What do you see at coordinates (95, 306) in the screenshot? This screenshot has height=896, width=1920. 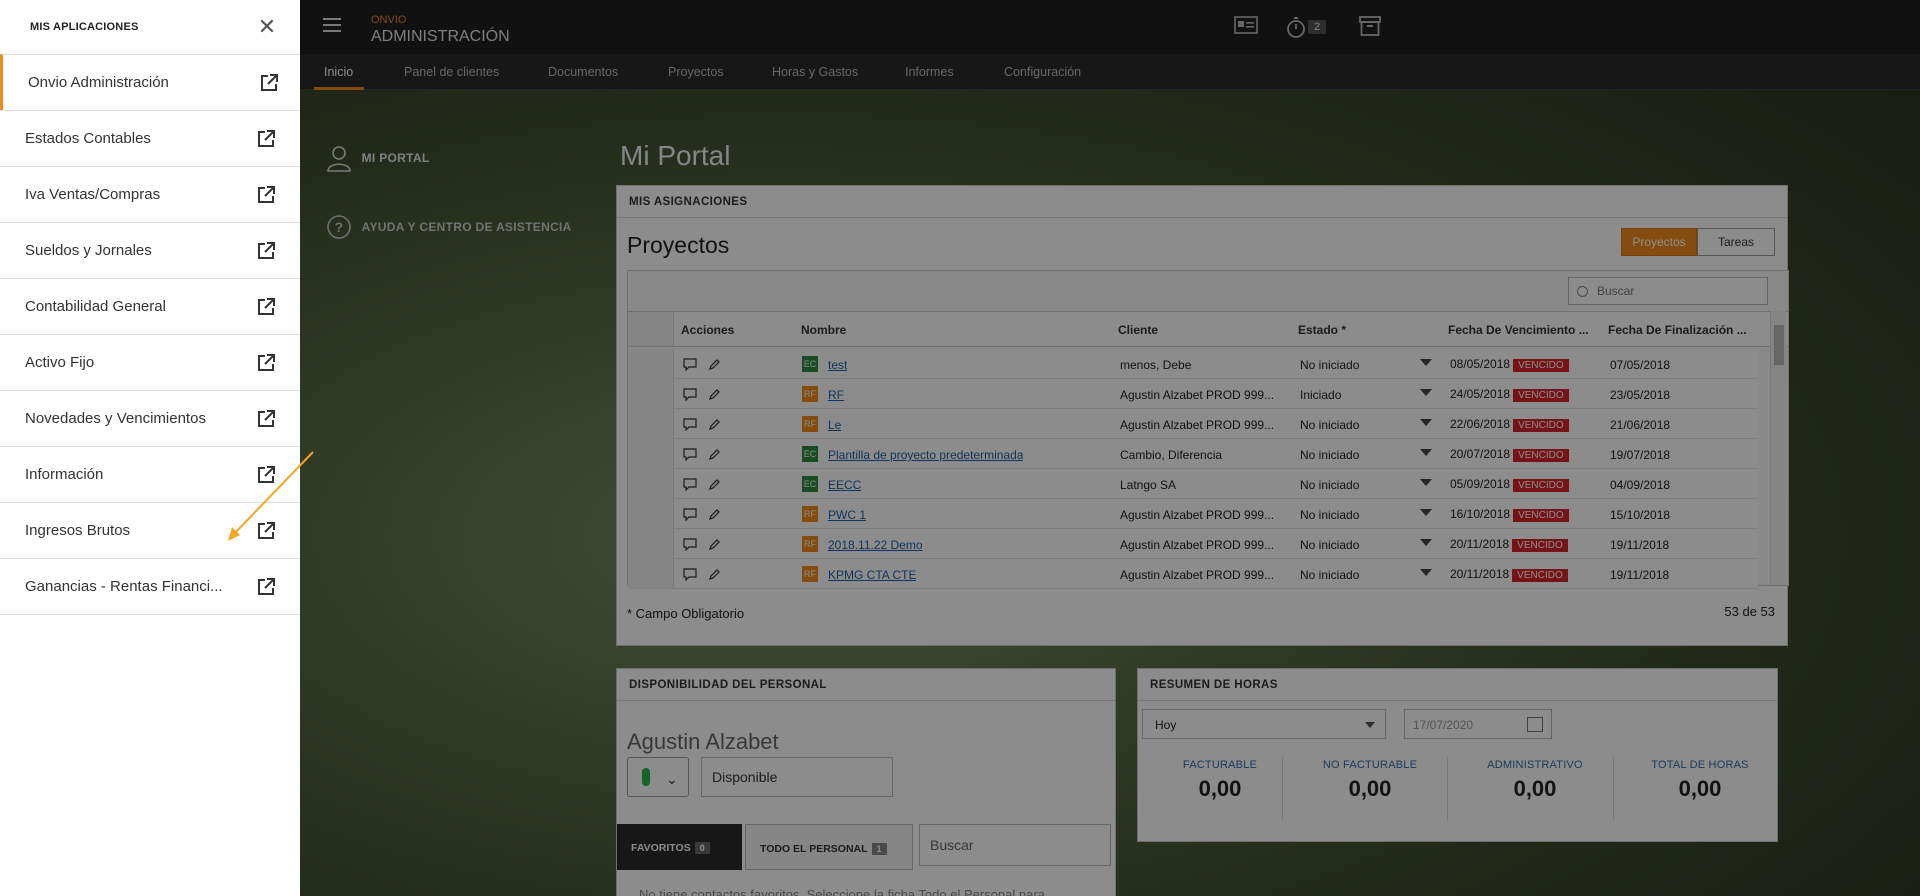 I see `sidebar-item-label: Contabilidad General` at bounding box center [95, 306].